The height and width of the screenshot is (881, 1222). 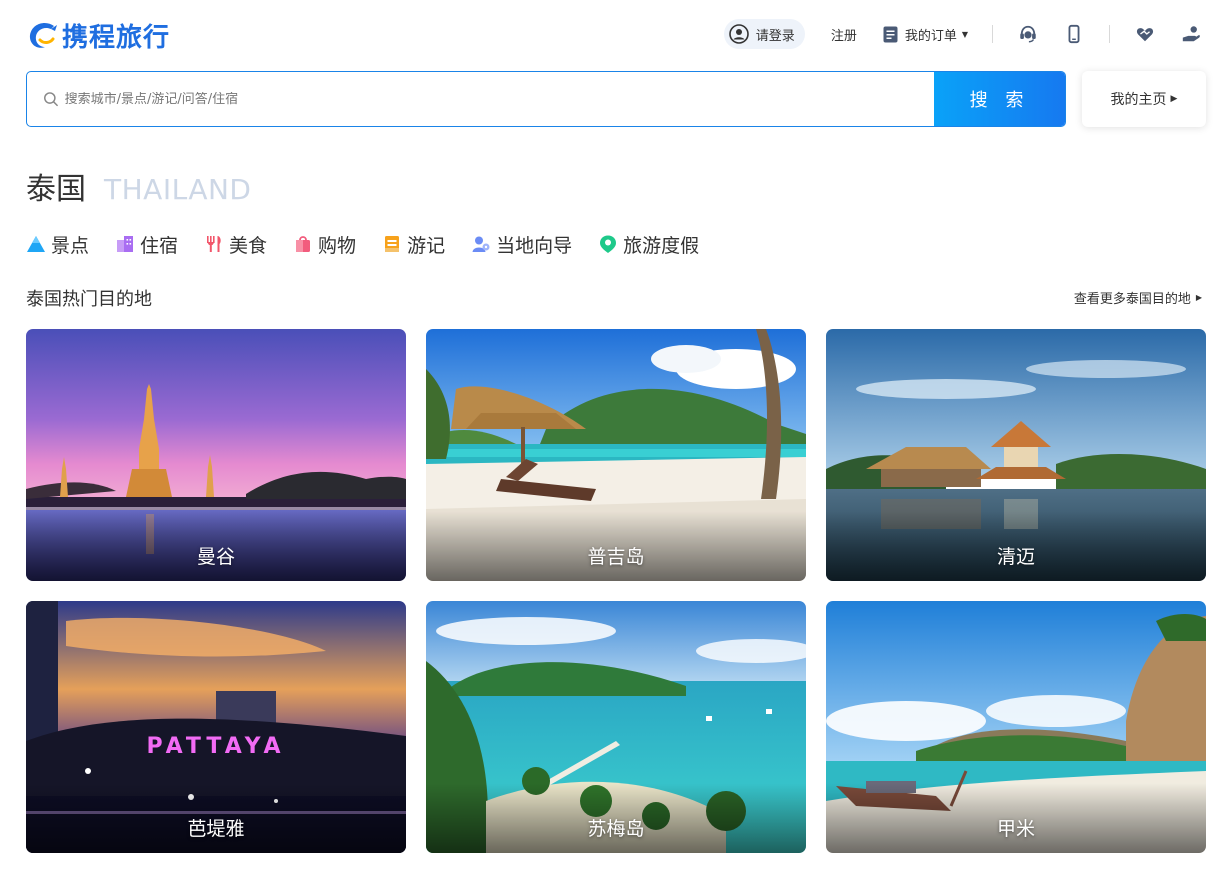 What do you see at coordinates (999, 99) in the screenshot?
I see `search-button: 搜 索` at bounding box center [999, 99].